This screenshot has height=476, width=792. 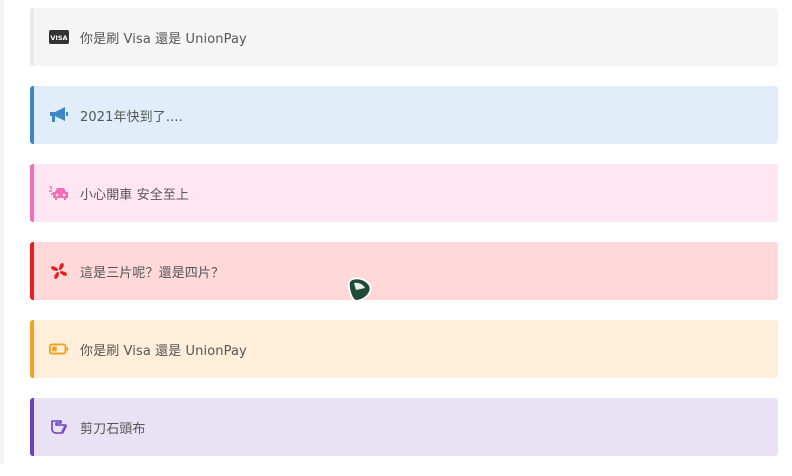 What do you see at coordinates (59, 271) in the screenshot?
I see `fan-icon` at bounding box center [59, 271].